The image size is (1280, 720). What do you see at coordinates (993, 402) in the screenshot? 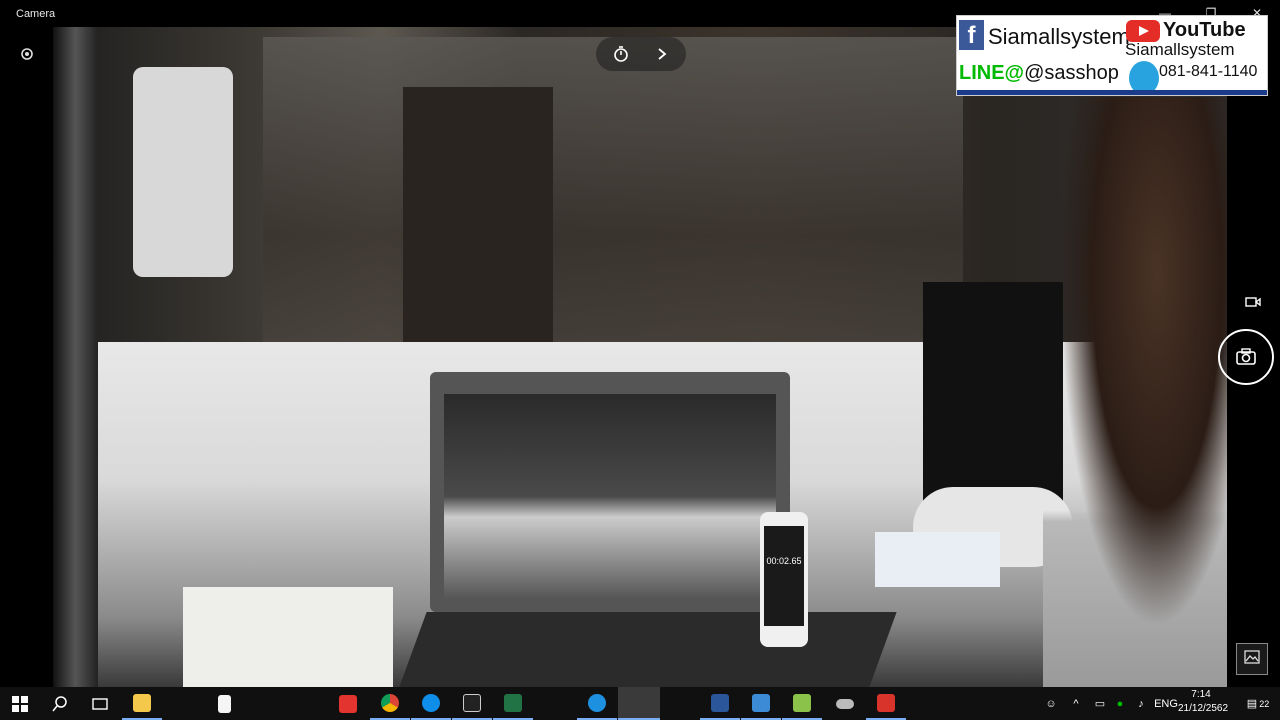
I see `monitor-stand` at bounding box center [993, 402].